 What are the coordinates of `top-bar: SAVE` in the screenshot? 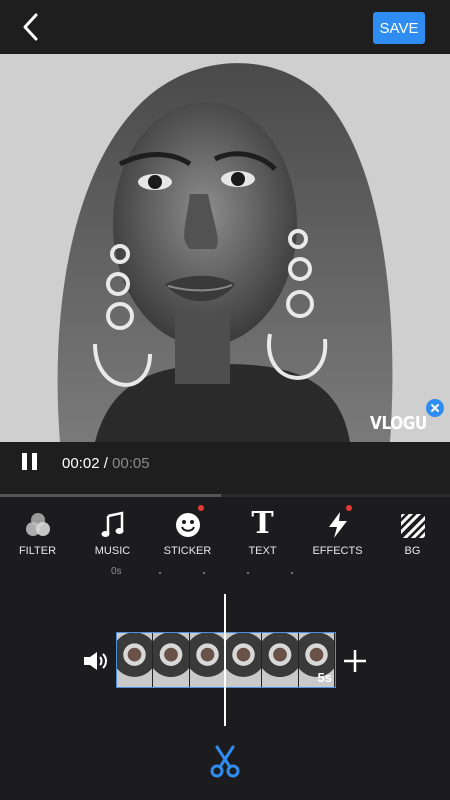 It's located at (225, 27).